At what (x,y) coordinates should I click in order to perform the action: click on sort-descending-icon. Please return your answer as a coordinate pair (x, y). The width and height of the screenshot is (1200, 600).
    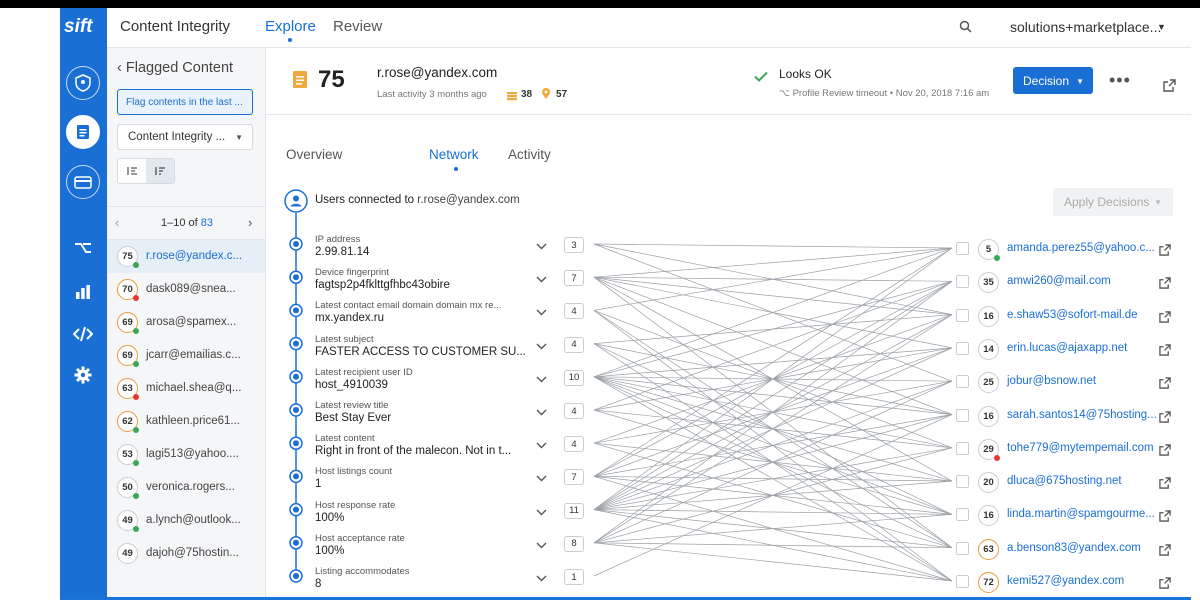
    Looking at the image, I should click on (160, 171).